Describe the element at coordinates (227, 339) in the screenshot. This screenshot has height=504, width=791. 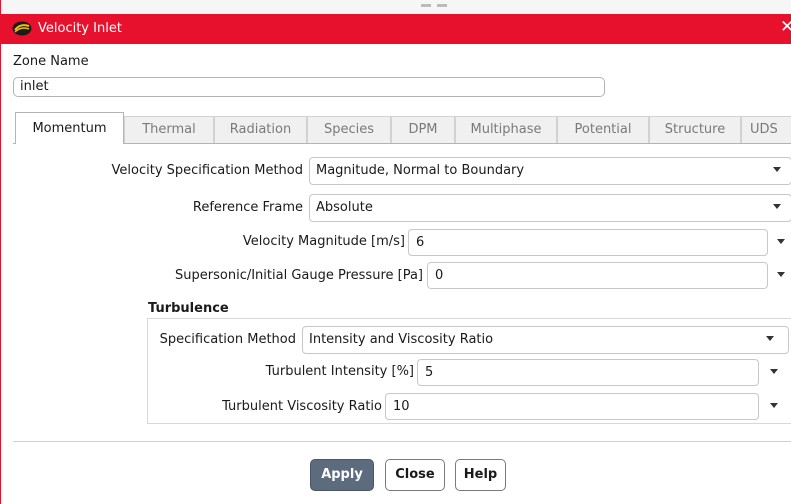
I see `turbulence-spec-label: Specification Method` at that location.